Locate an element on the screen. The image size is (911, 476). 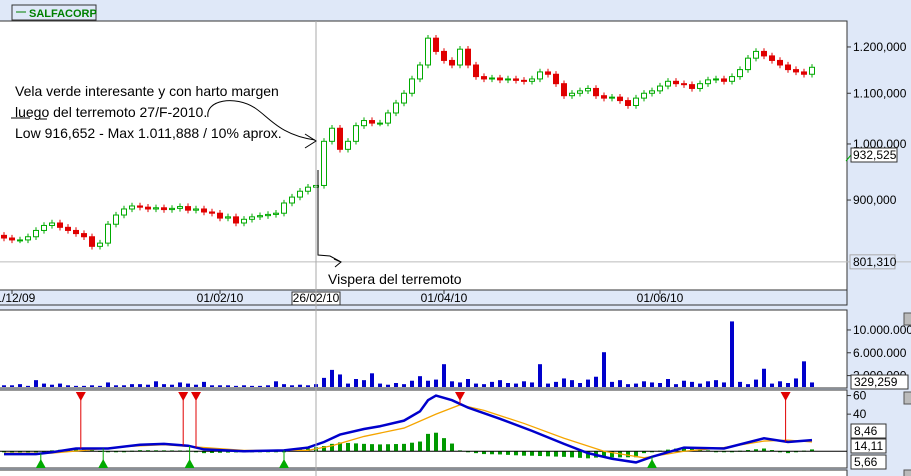
panel-close-button is located at coordinates (907, 472).